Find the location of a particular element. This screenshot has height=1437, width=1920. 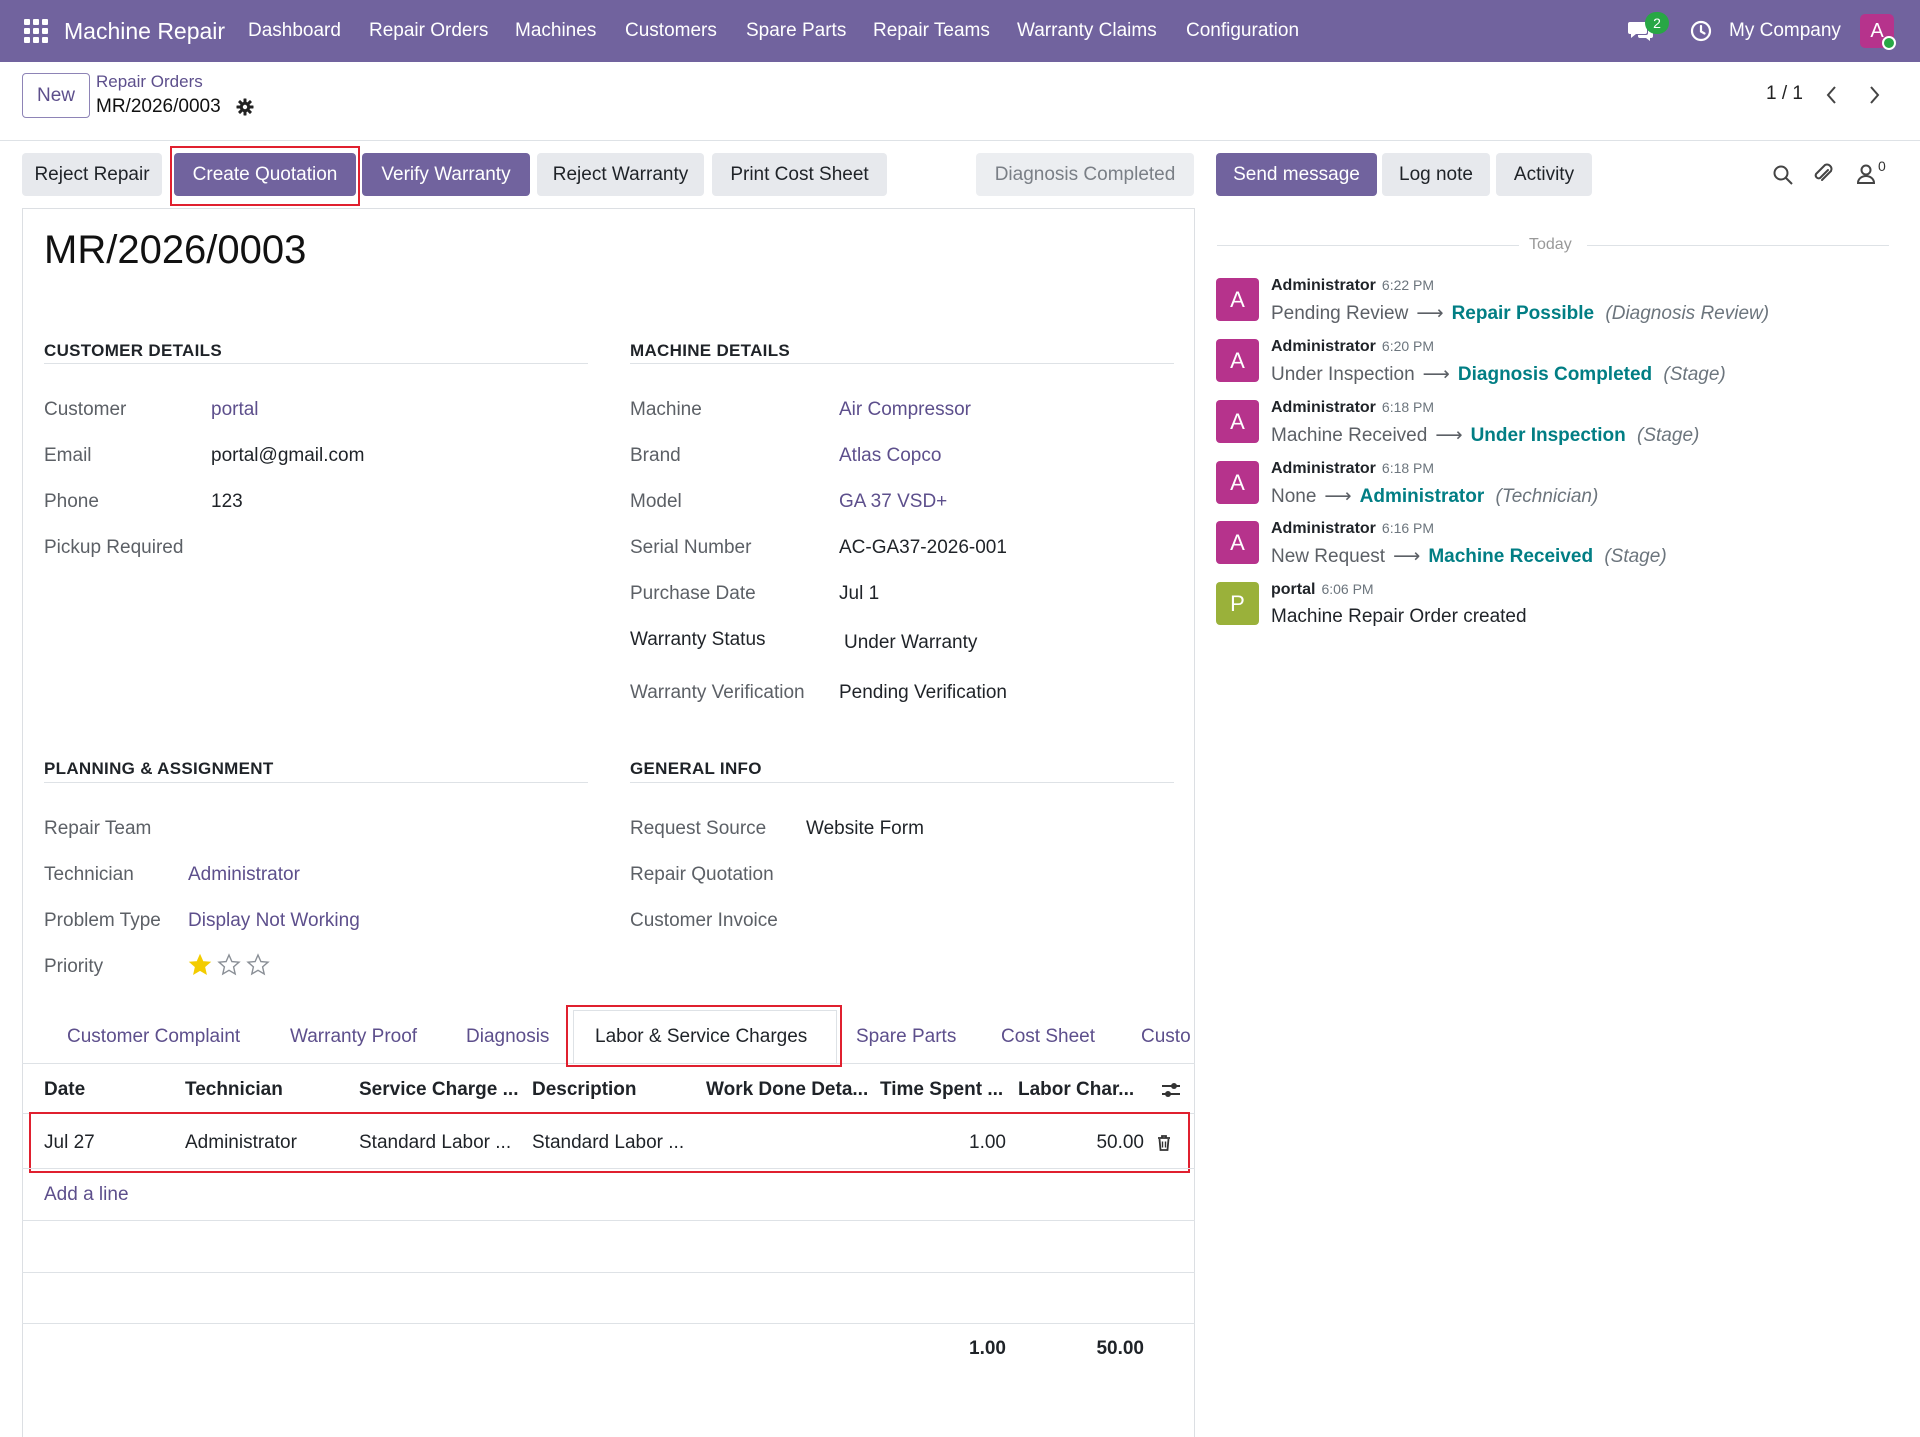

message-author: Administrator 6:22 PM is located at coordinates (1352, 286).